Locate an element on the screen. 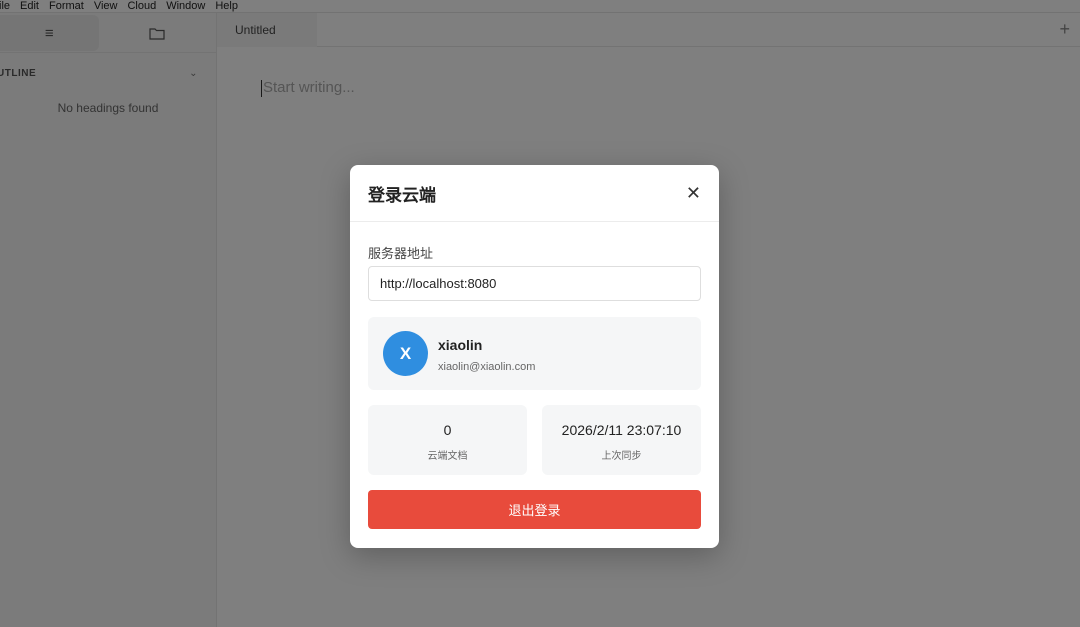  user-card: X xiaolin xiaolin@xiaolin.com is located at coordinates (534, 353).